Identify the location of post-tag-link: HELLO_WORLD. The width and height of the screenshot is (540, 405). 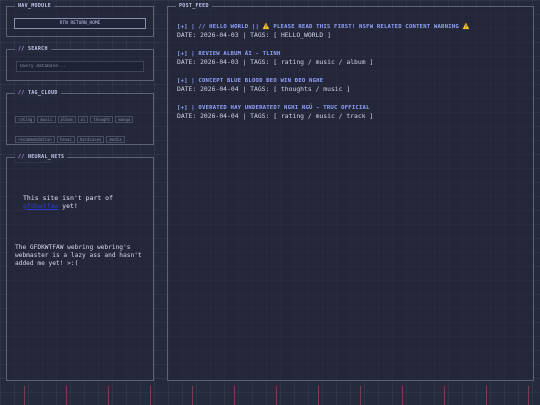
(302, 35).